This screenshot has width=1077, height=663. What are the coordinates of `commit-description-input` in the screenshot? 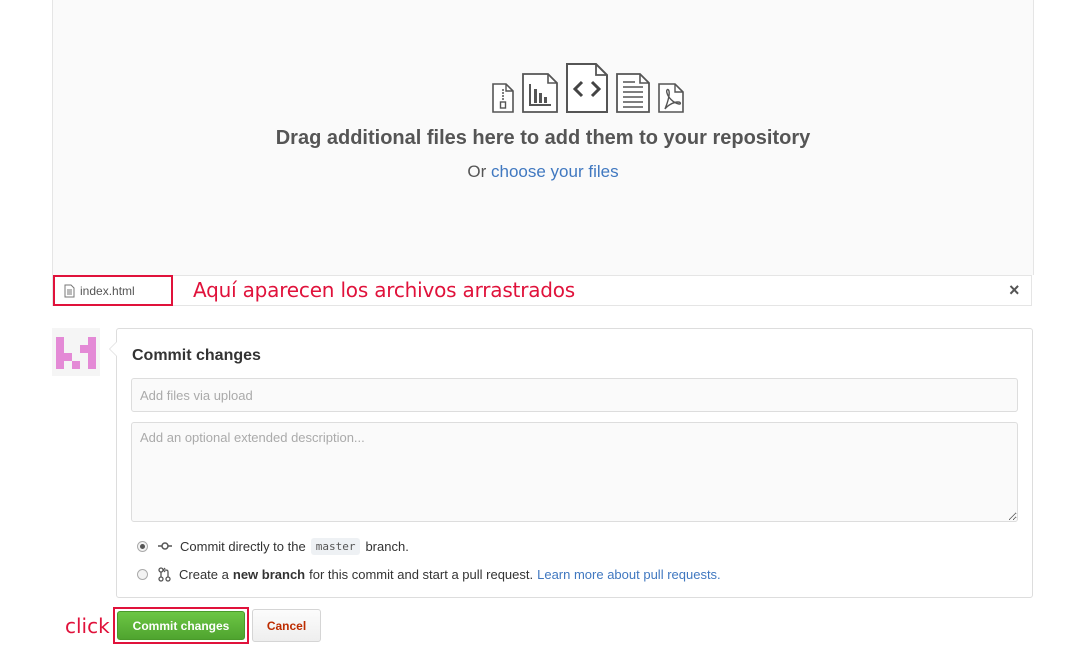 It's located at (574, 472).